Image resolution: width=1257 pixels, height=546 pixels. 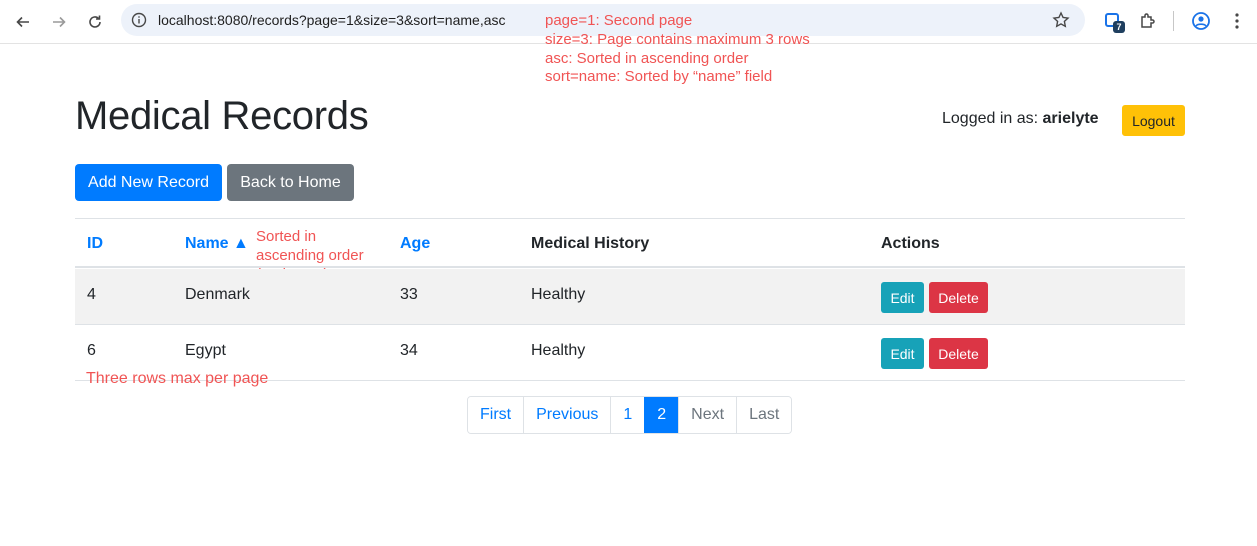 What do you see at coordinates (286, 236) in the screenshot?
I see `annotation-sort-1: Sorted in` at bounding box center [286, 236].